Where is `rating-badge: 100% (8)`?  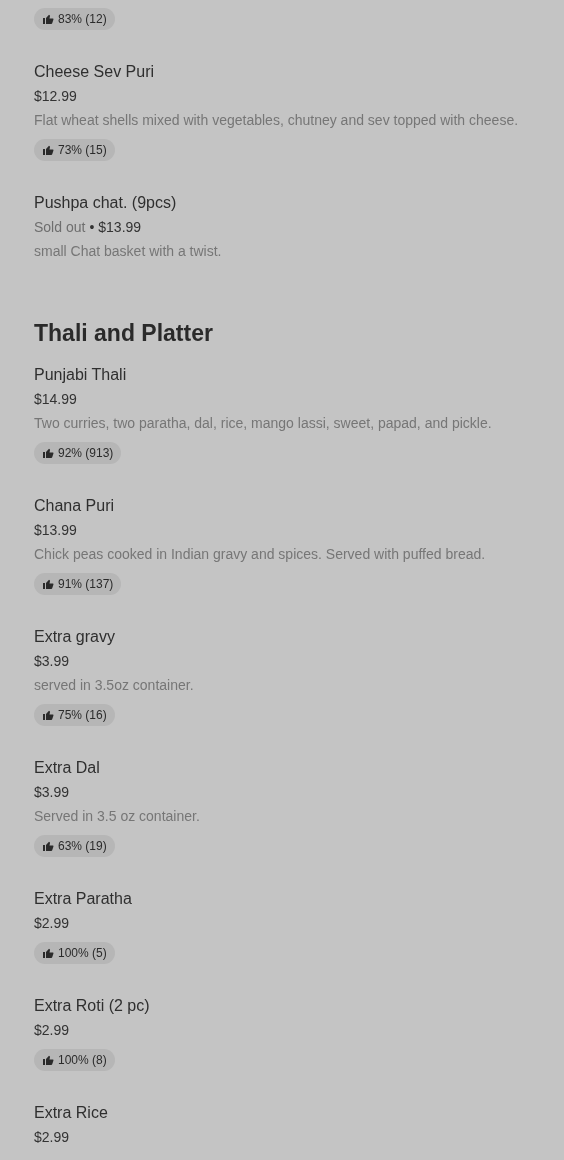 rating-badge: 100% (8) is located at coordinates (74, 1060).